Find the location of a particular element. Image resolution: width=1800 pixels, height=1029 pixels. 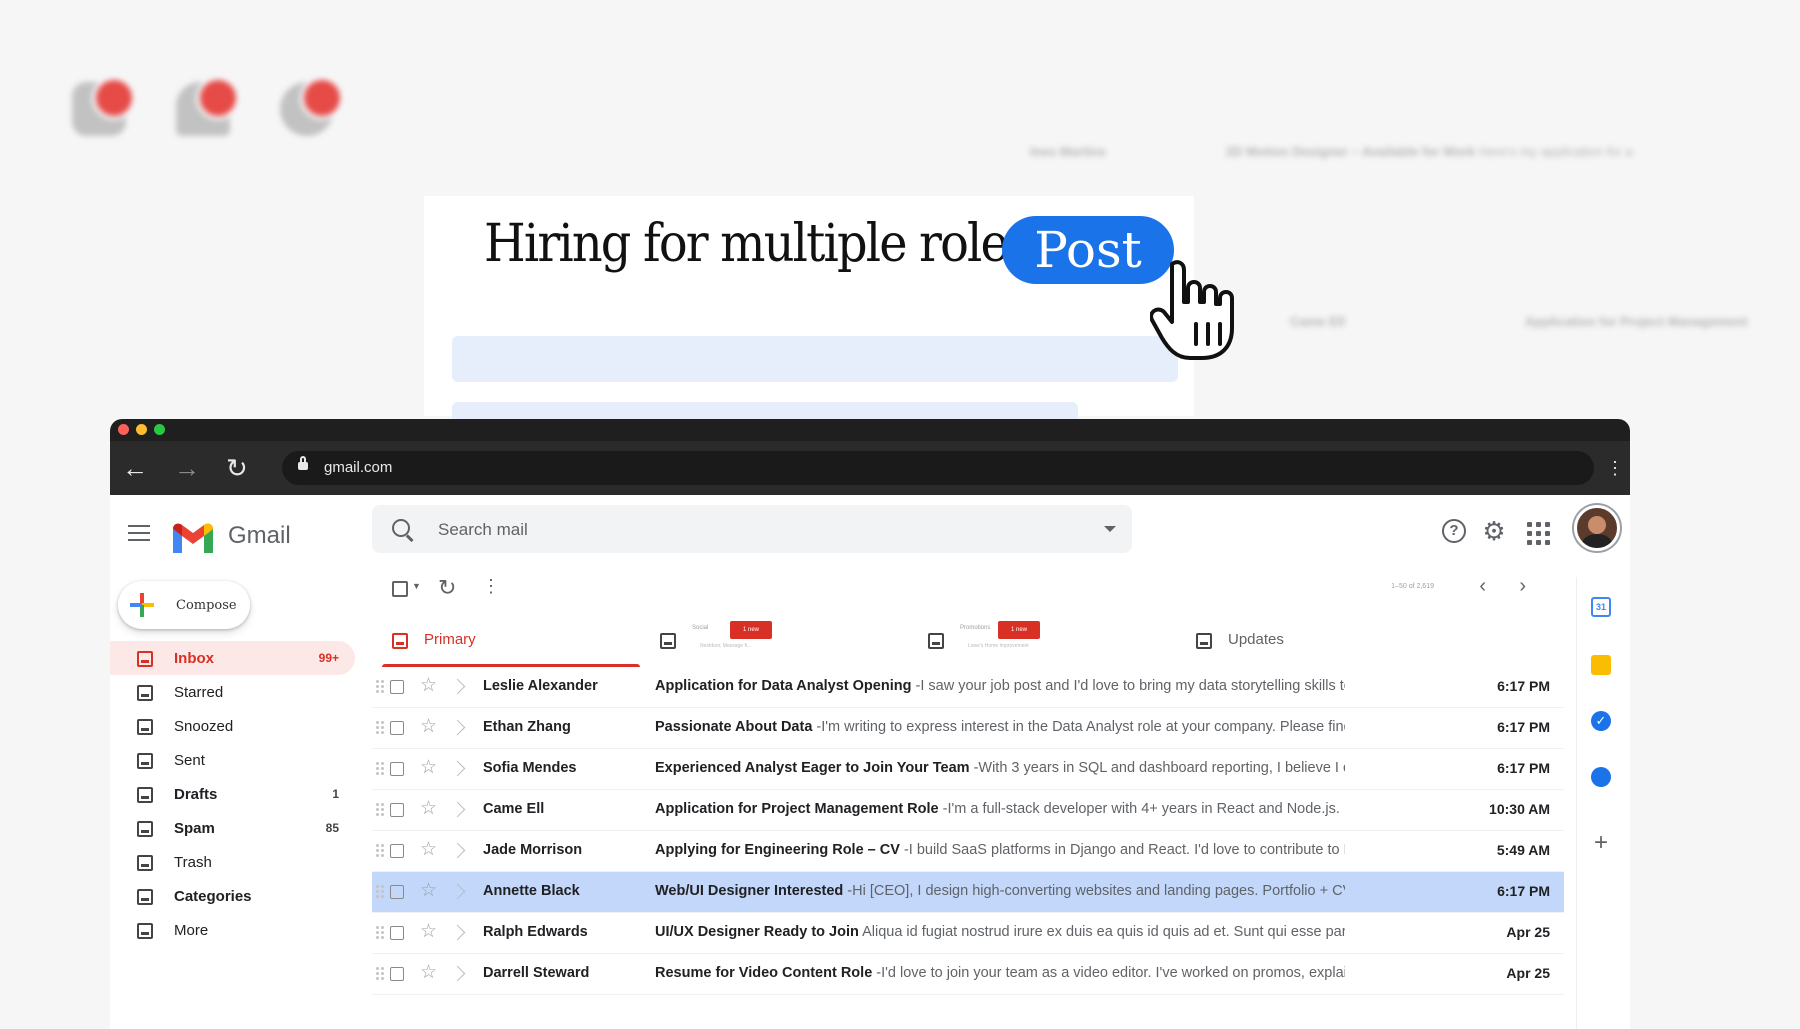

close-window-button is located at coordinates (123, 429).